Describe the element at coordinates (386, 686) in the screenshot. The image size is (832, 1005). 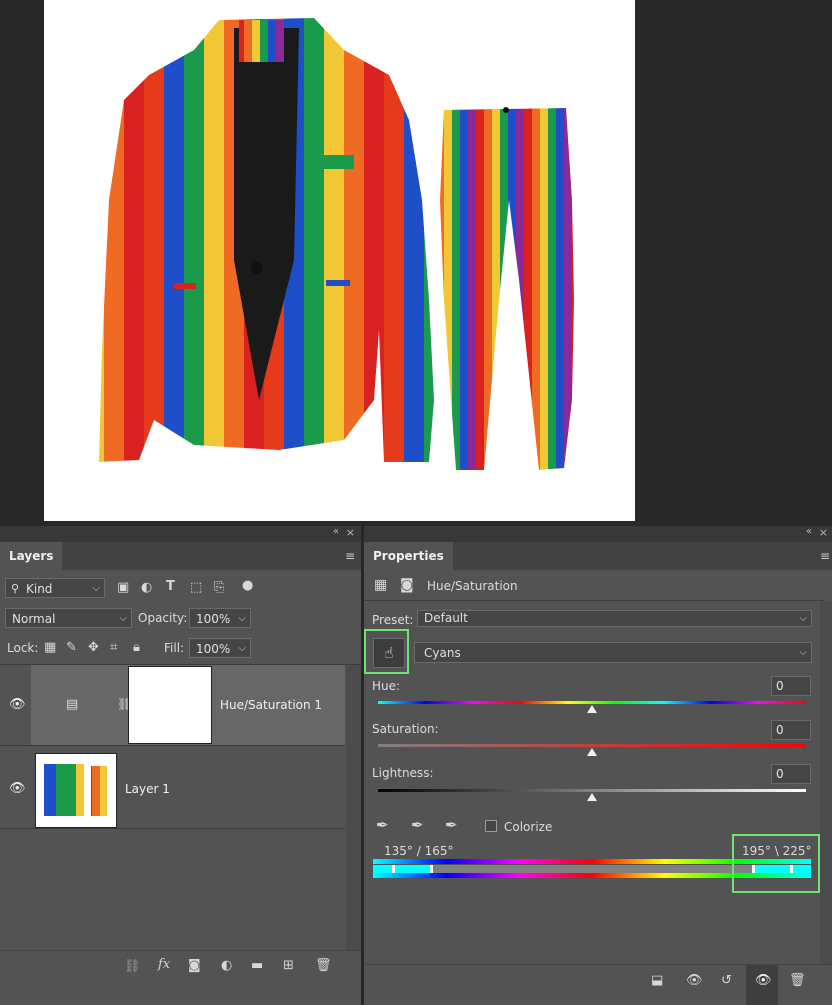
I see `hue-label: Hue:` at that location.